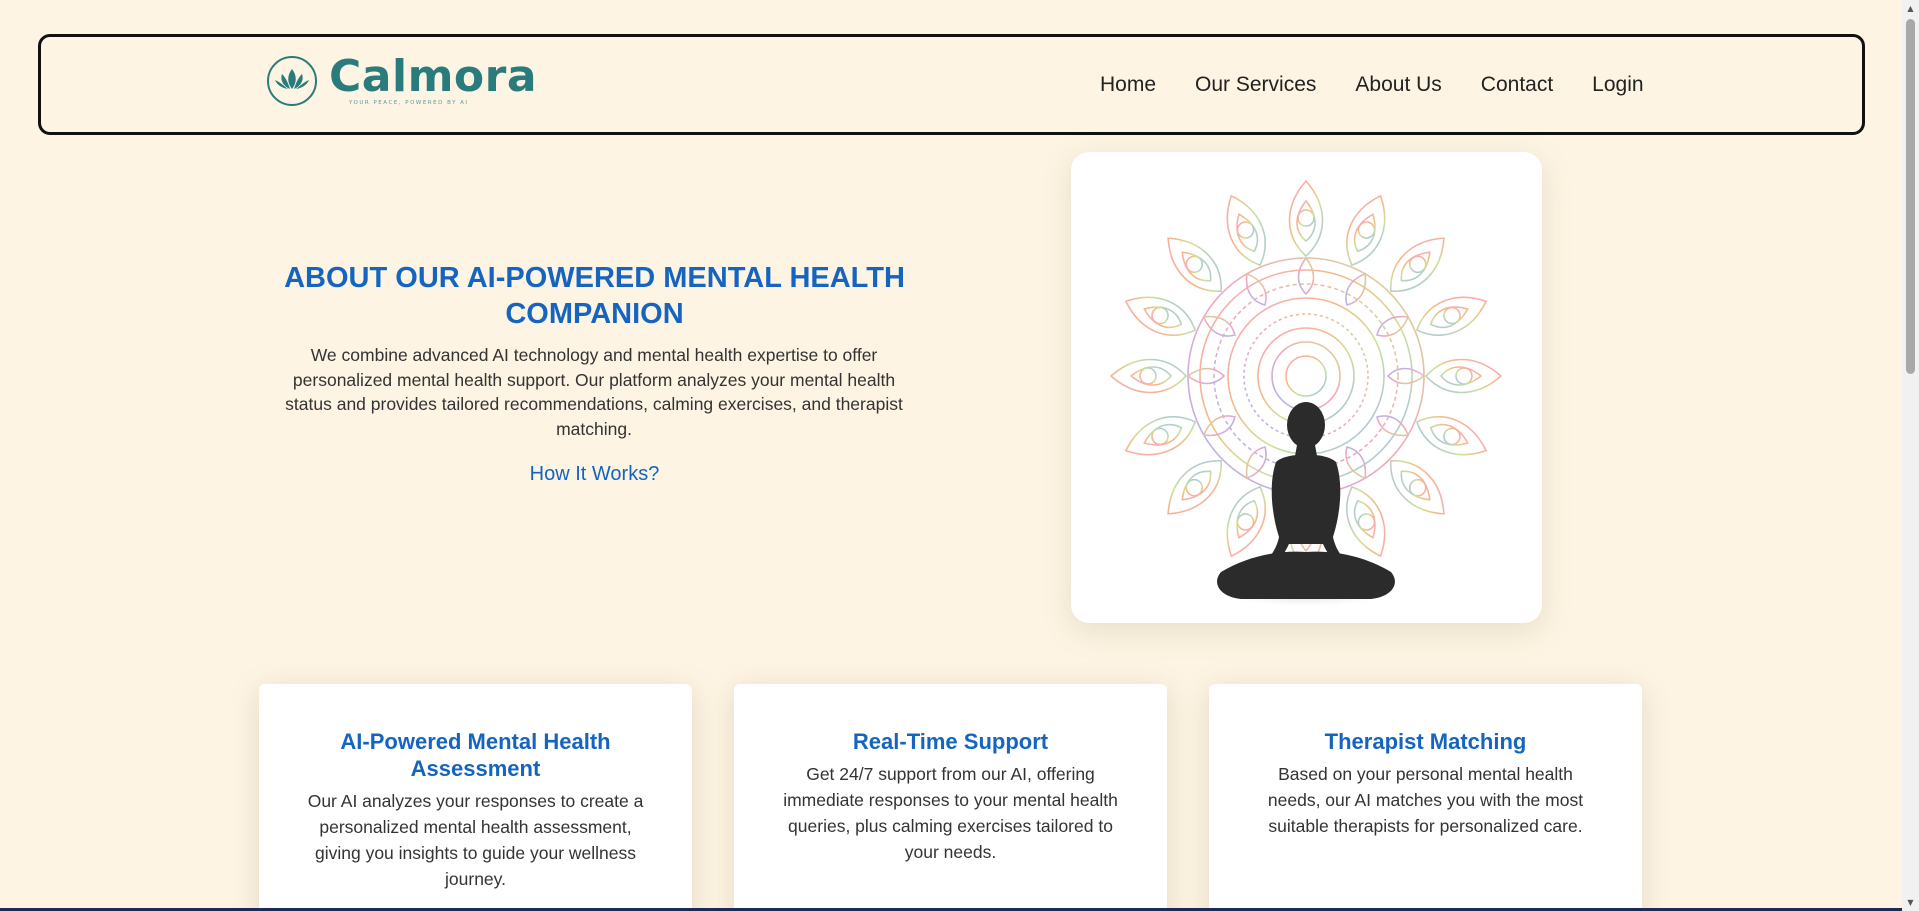  What do you see at coordinates (409, 103) in the screenshot?
I see `logo-tagline: YOUR PEACE, POWERED BY AI` at bounding box center [409, 103].